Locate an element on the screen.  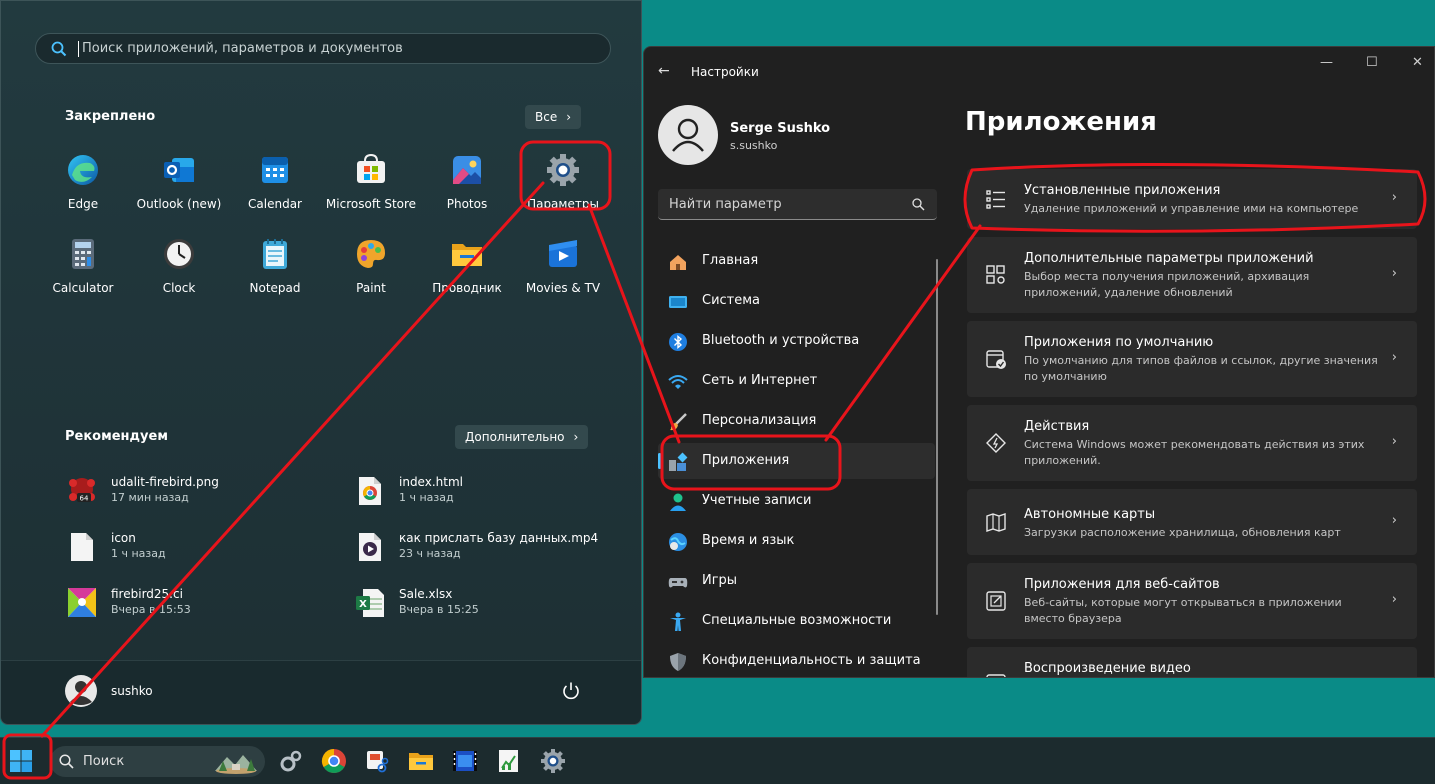
apps-settings-icon is located at coordinates (995, 274).